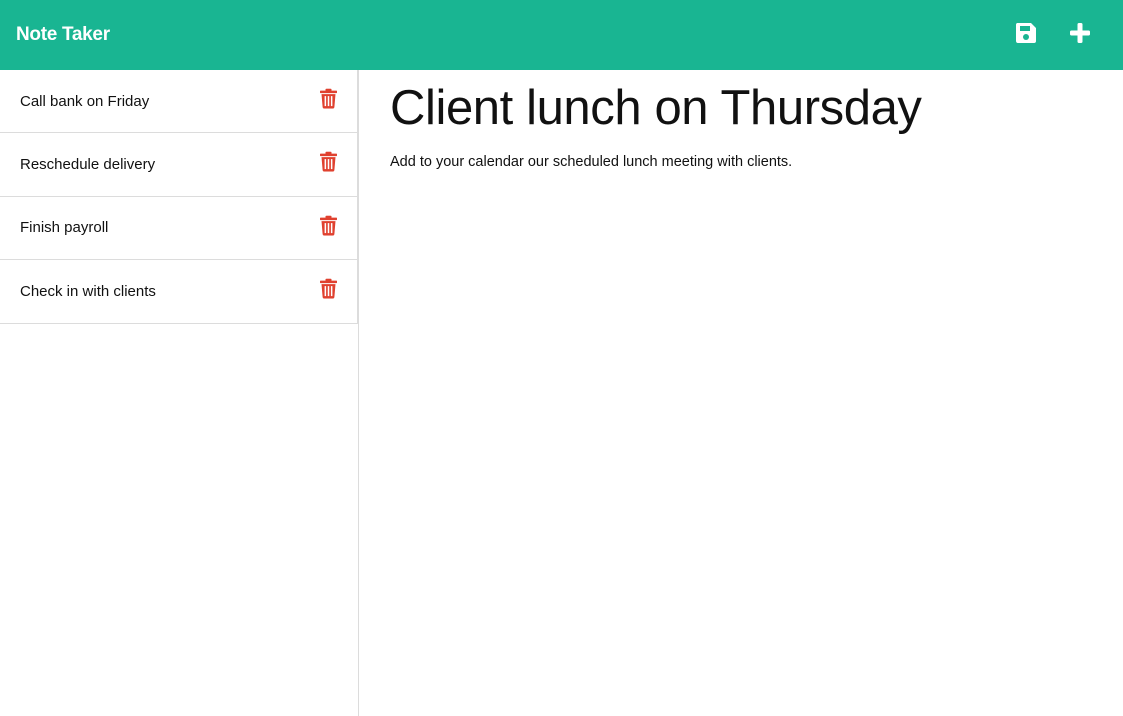  What do you see at coordinates (741, 108) in the screenshot?
I see `note-title-heading: Client lunch on Thursday` at bounding box center [741, 108].